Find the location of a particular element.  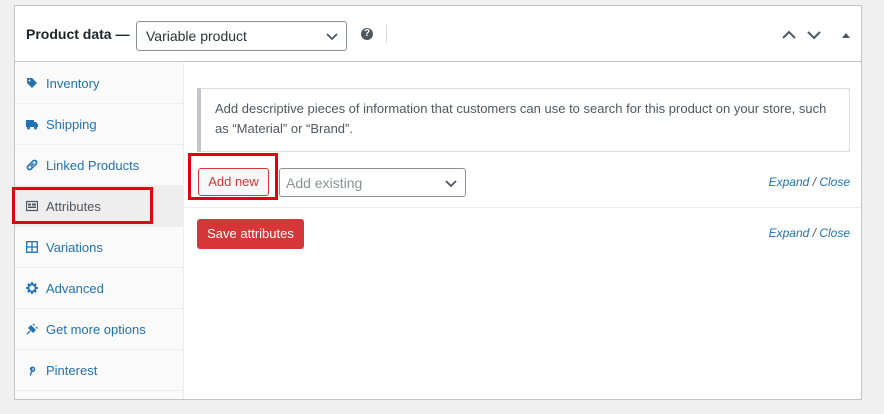

tab-get-more-options: Get more options is located at coordinates (99, 329).